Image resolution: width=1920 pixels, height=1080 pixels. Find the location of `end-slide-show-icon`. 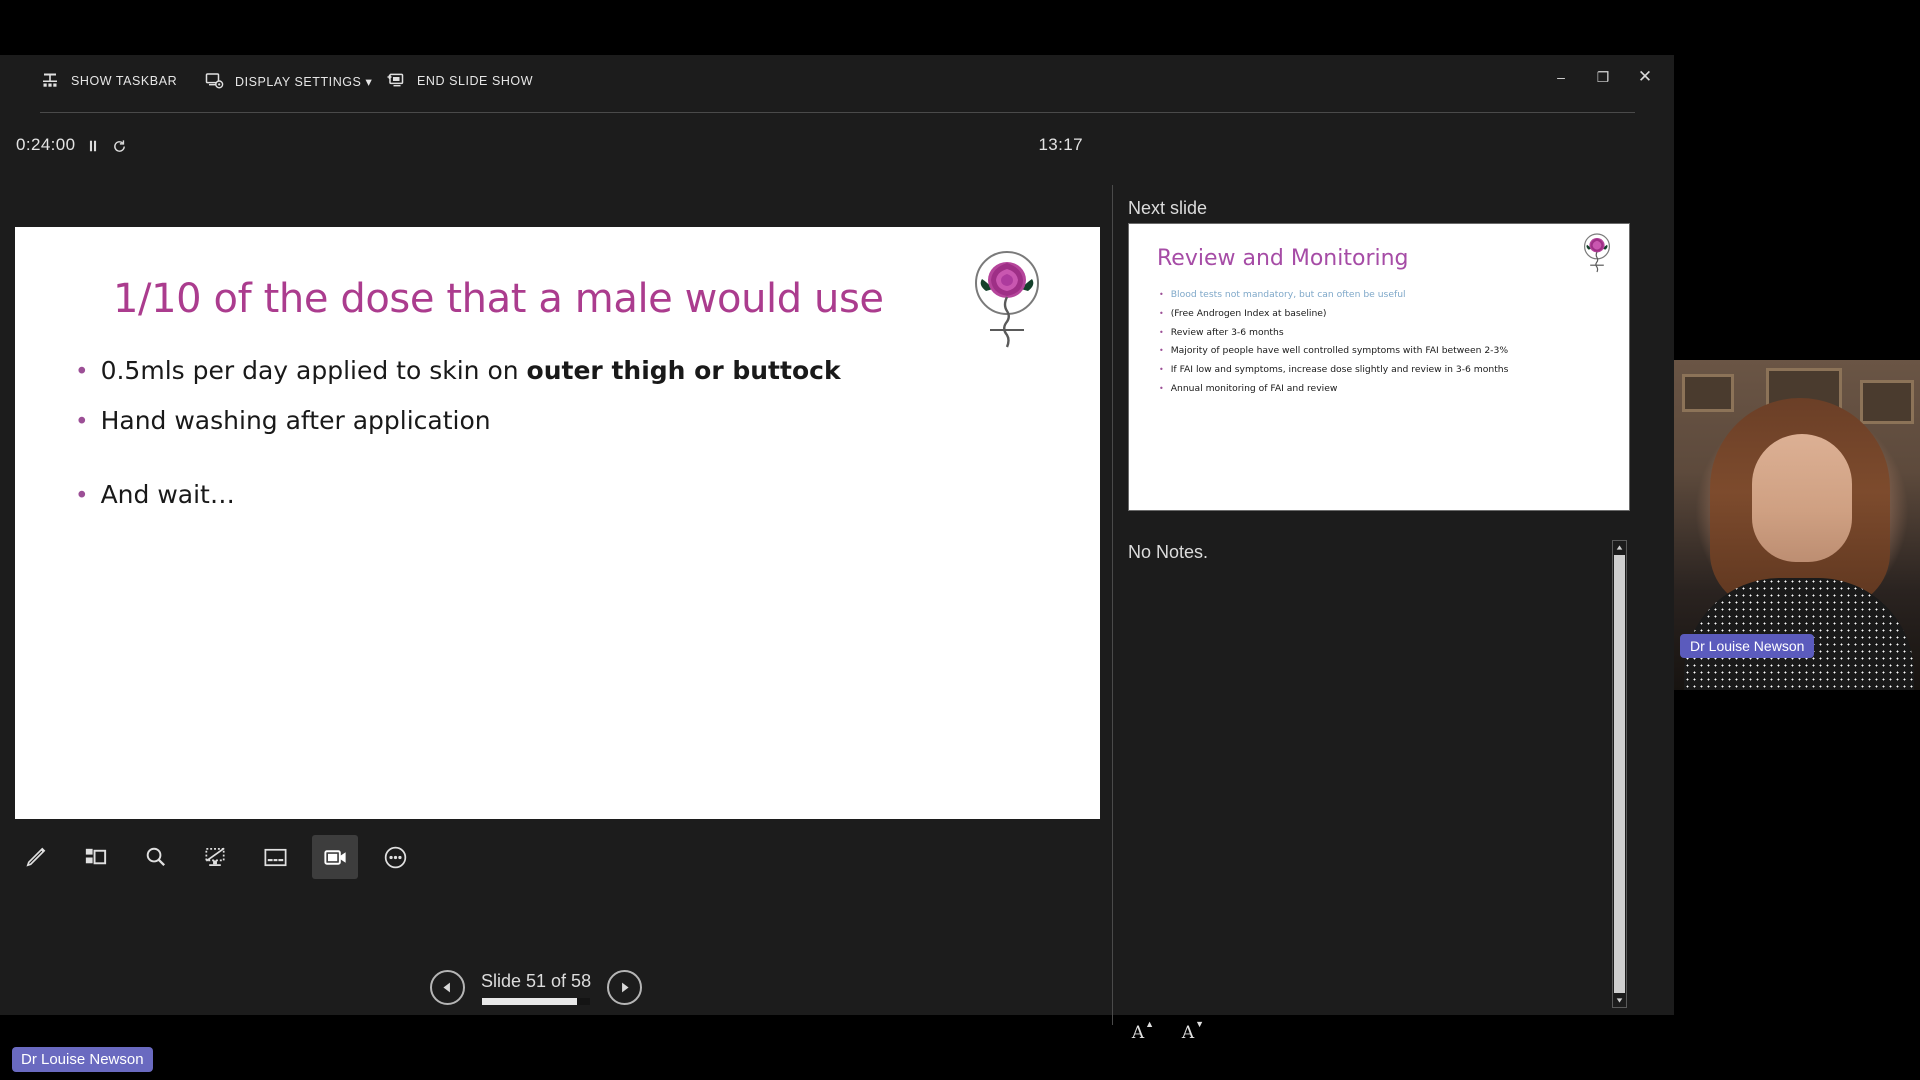

end-slide-show-icon is located at coordinates (396, 81).